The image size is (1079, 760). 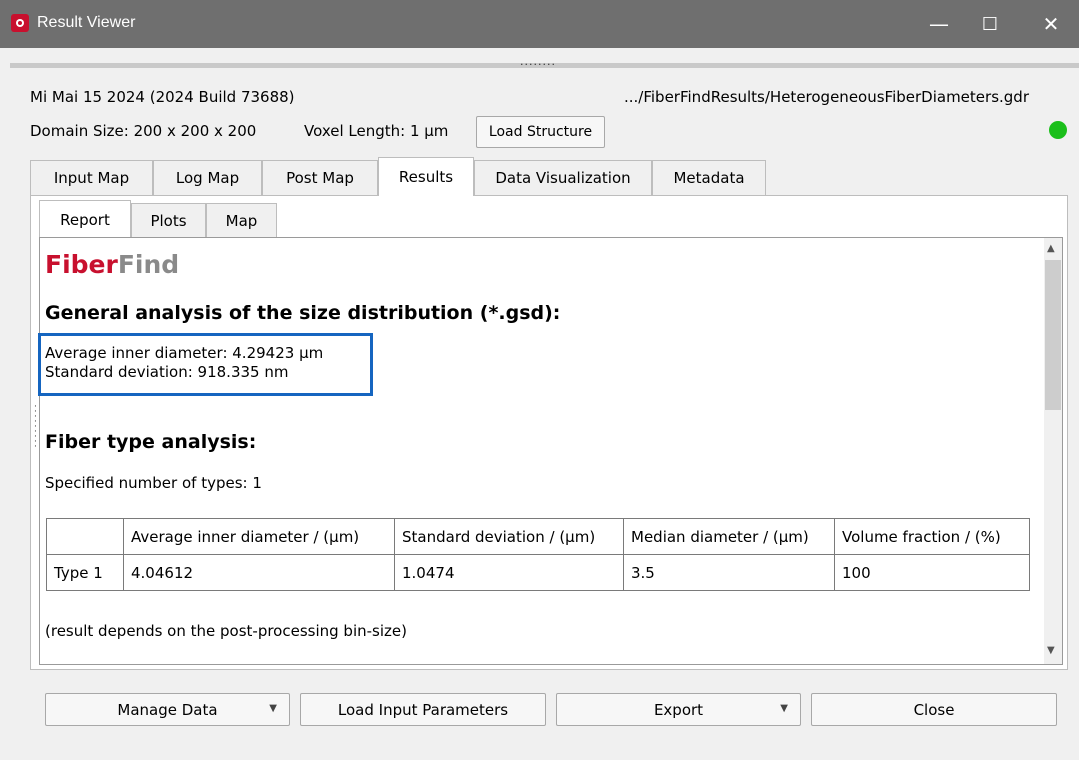 I want to click on minimize-icon: —, so click(x=939, y=24).